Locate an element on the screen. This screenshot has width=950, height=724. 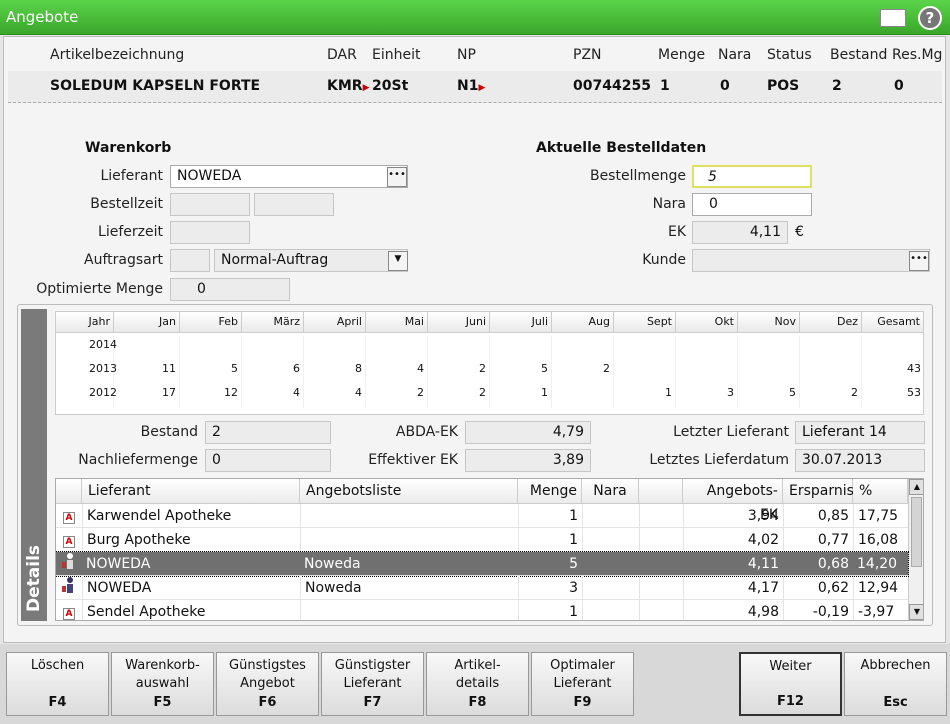
stats-header-6: Juni is located at coordinates (459, 322).